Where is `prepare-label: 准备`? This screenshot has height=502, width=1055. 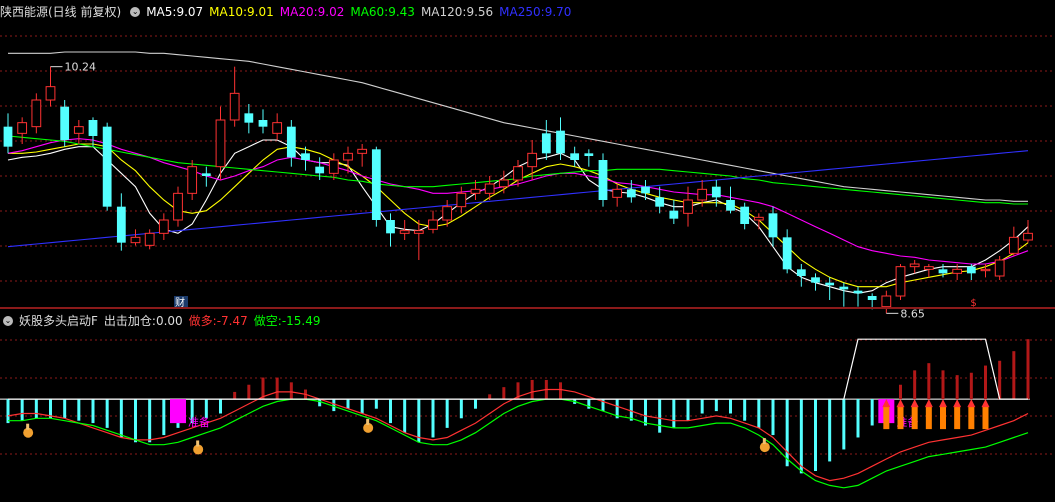 prepare-label: 准备 is located at coordinates (199, 422).